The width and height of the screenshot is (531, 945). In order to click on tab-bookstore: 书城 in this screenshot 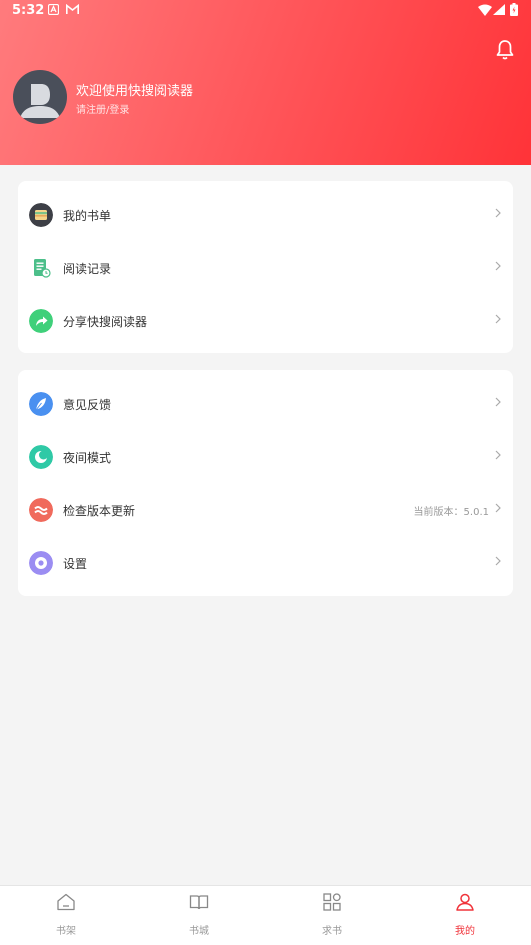, I will do `click(199, 915)`.